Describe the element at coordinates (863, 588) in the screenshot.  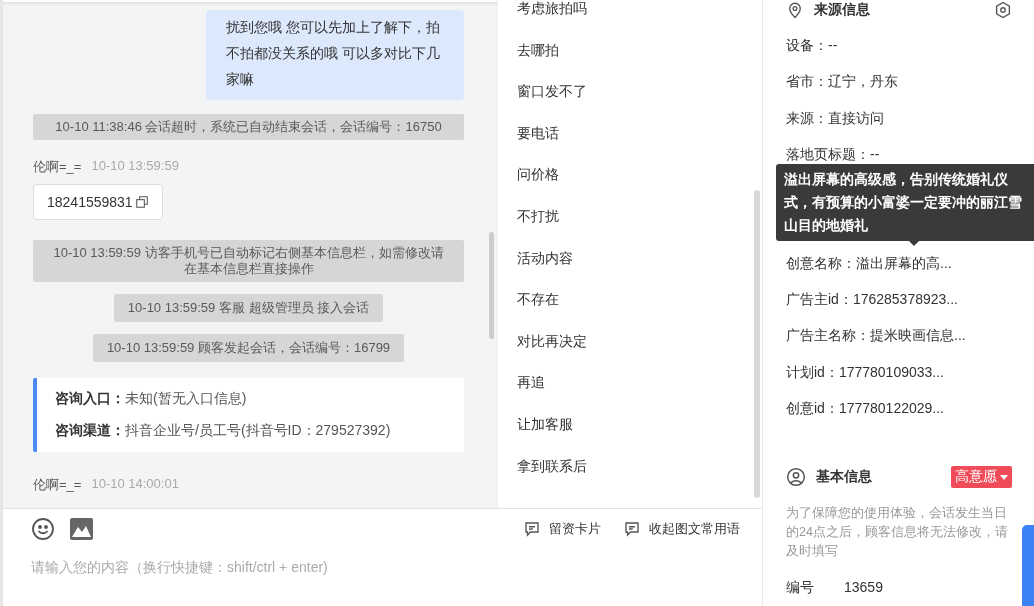
I see `field-value: 13659` at that location.